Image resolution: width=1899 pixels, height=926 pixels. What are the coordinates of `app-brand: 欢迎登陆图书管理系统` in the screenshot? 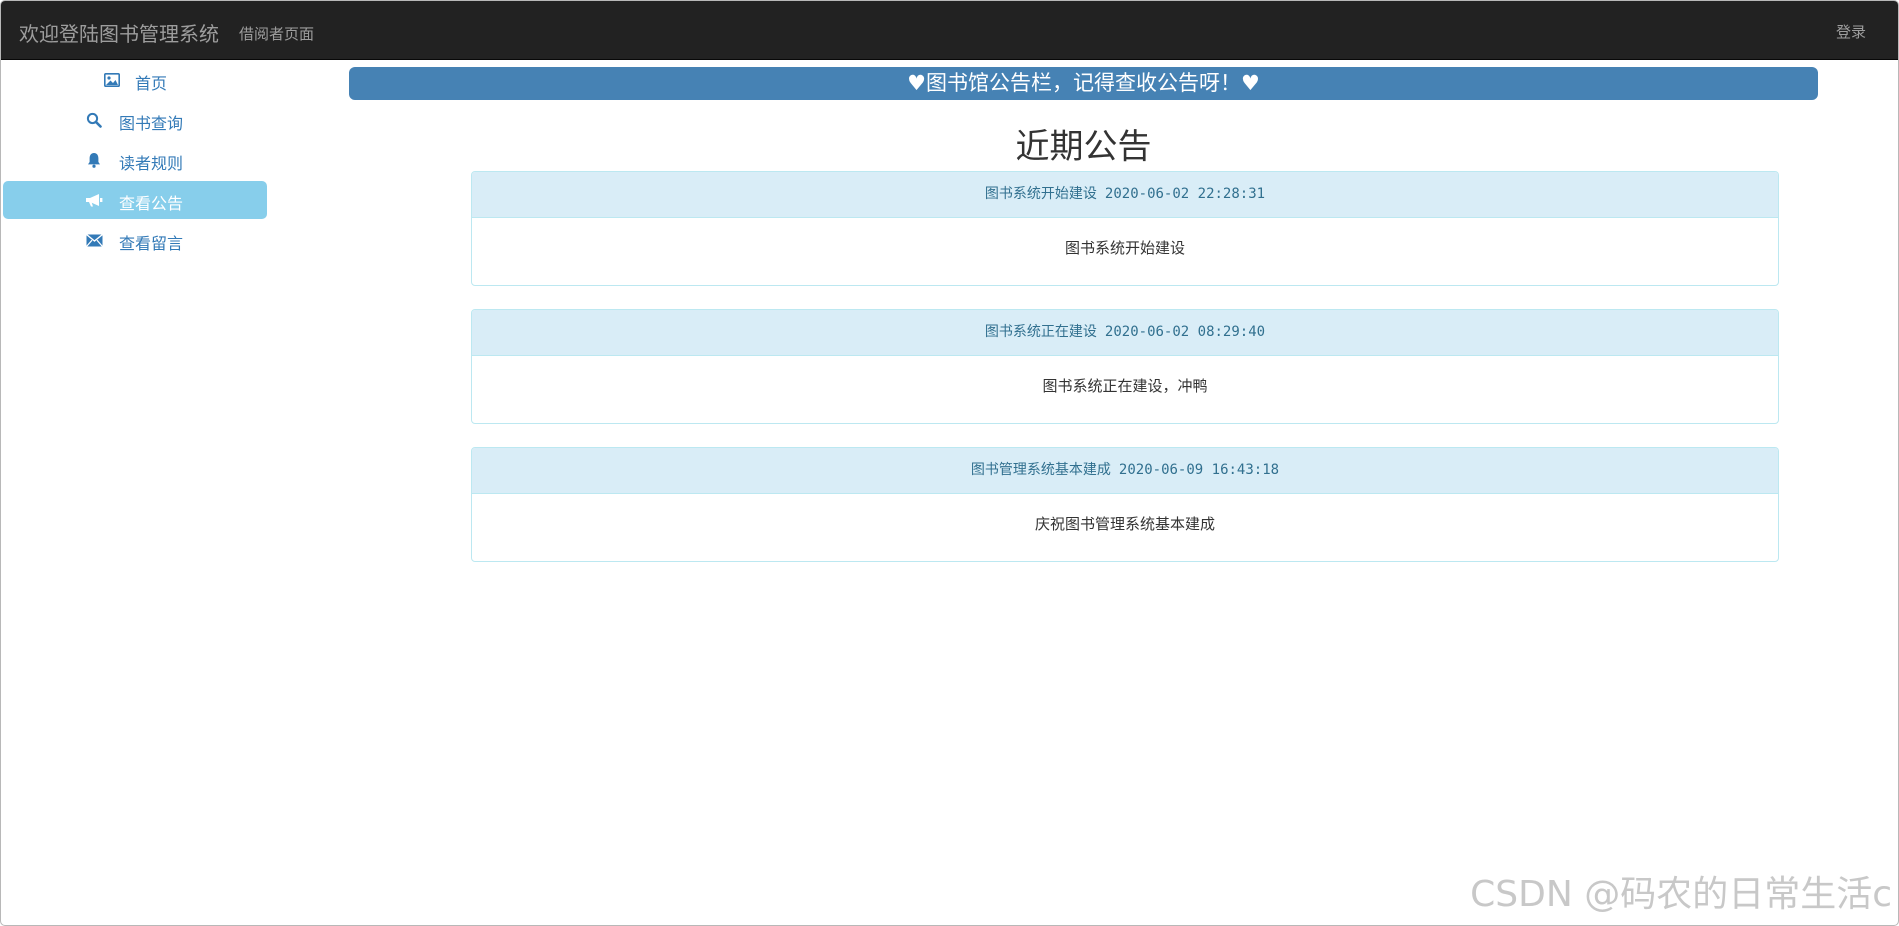 It's located at (119, 32).